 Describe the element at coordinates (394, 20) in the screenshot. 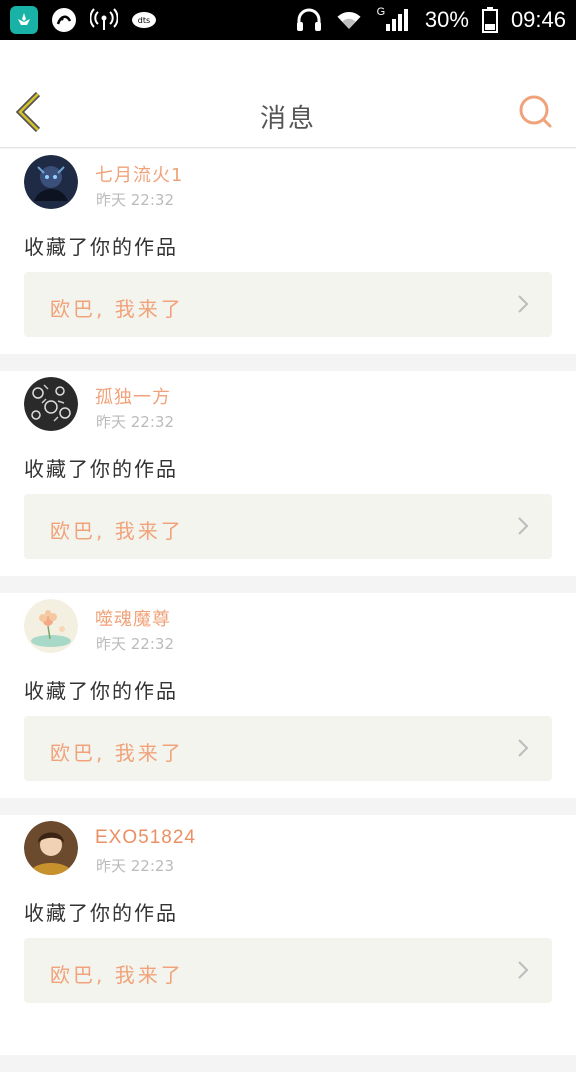

I see `signal-icon: G` at that location.